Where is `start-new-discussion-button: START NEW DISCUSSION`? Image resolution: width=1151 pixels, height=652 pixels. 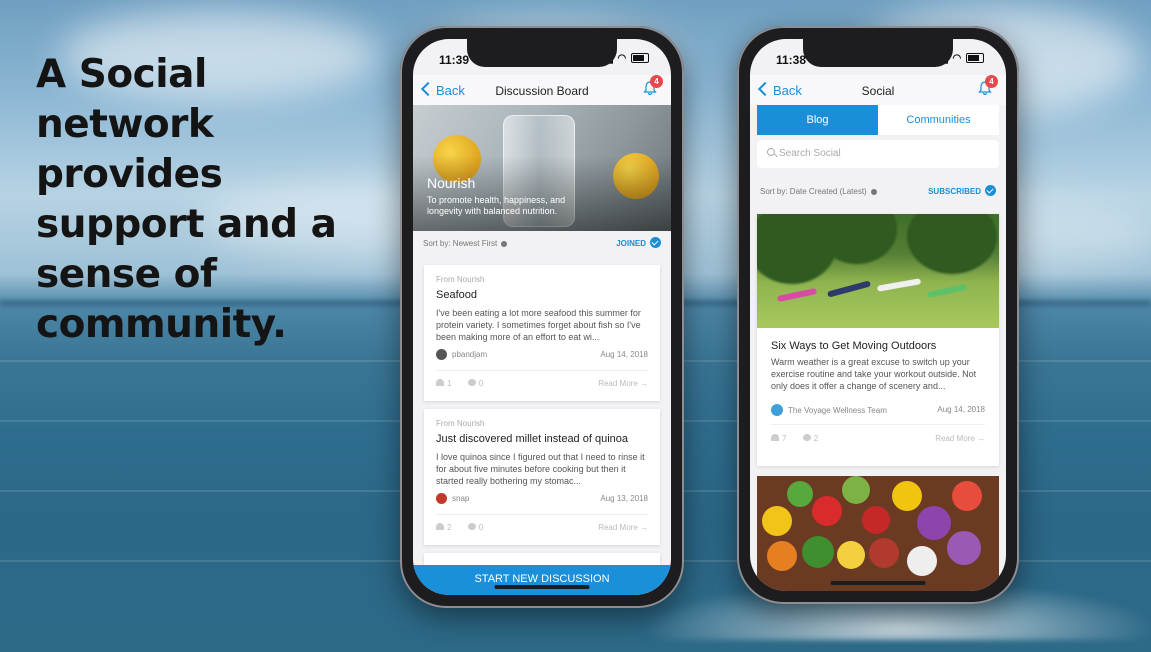
start-new-discussion-button: START NEW DISCUSSION is located at coordinates (542, 580).